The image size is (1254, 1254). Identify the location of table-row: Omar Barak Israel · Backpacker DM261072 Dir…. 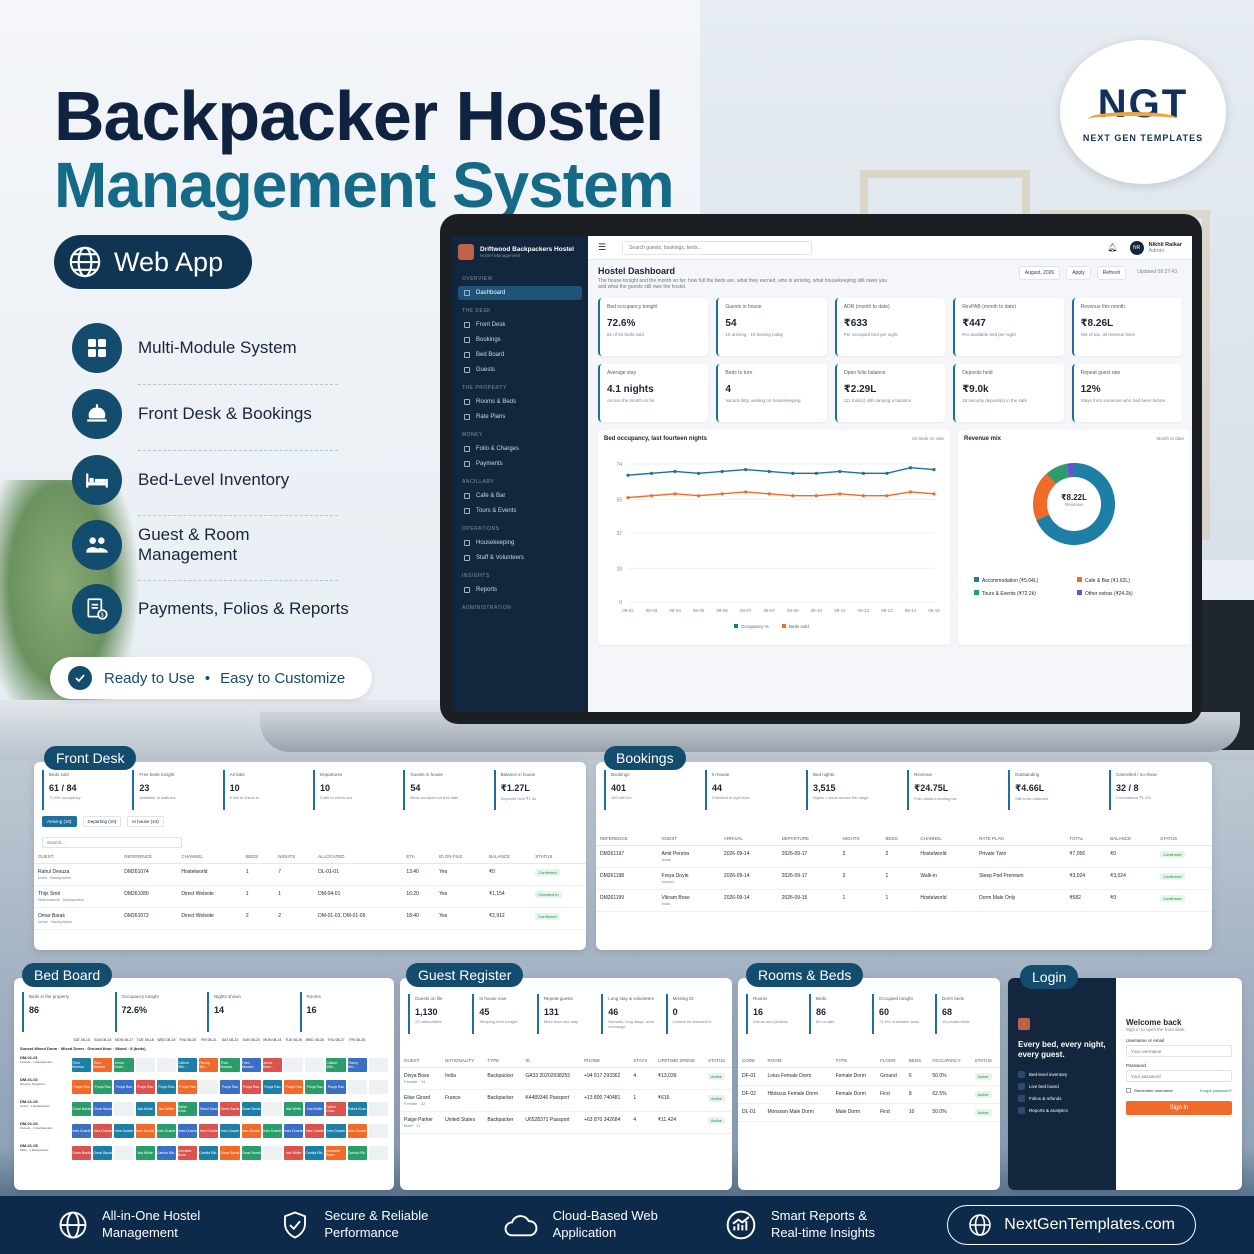
(310, 918).